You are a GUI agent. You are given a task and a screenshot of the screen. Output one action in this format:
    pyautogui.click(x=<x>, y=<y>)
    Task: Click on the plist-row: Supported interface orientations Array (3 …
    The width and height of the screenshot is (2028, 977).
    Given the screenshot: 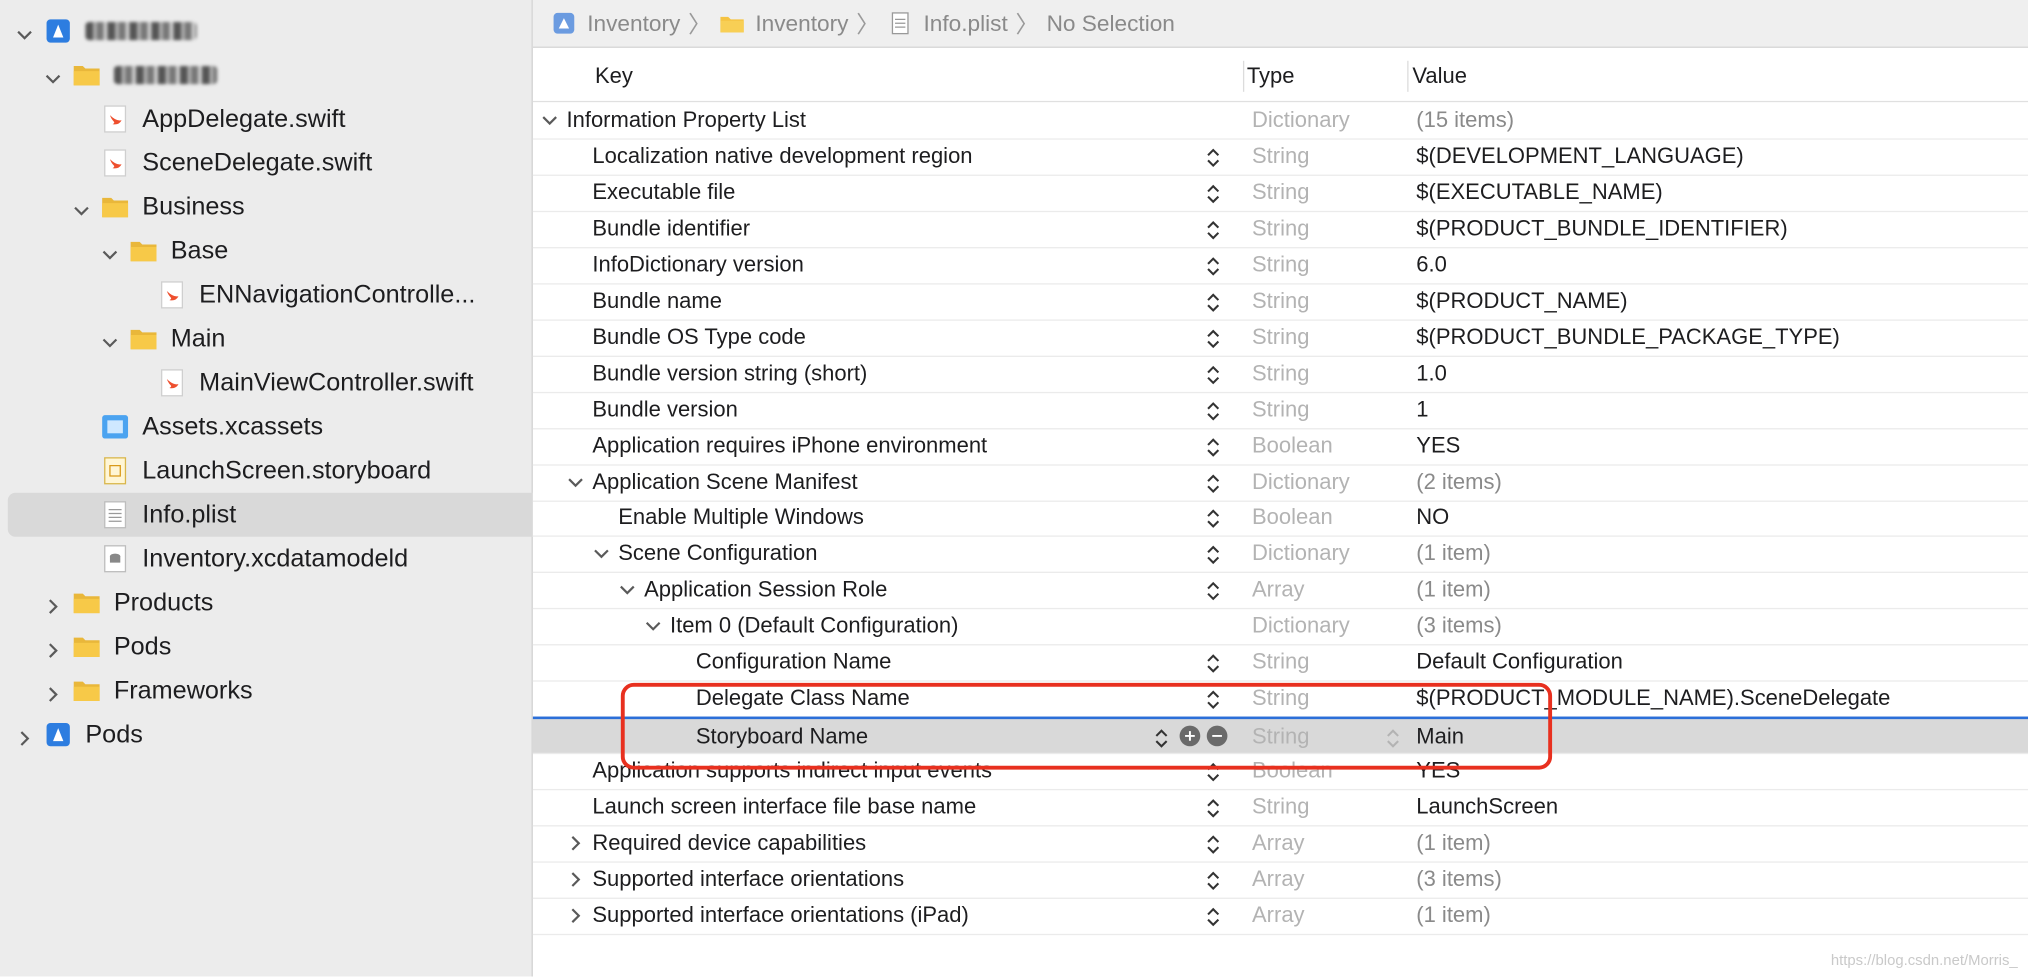 What is the action you would take?
    pyautogui.click(x=1280, y=880)
    